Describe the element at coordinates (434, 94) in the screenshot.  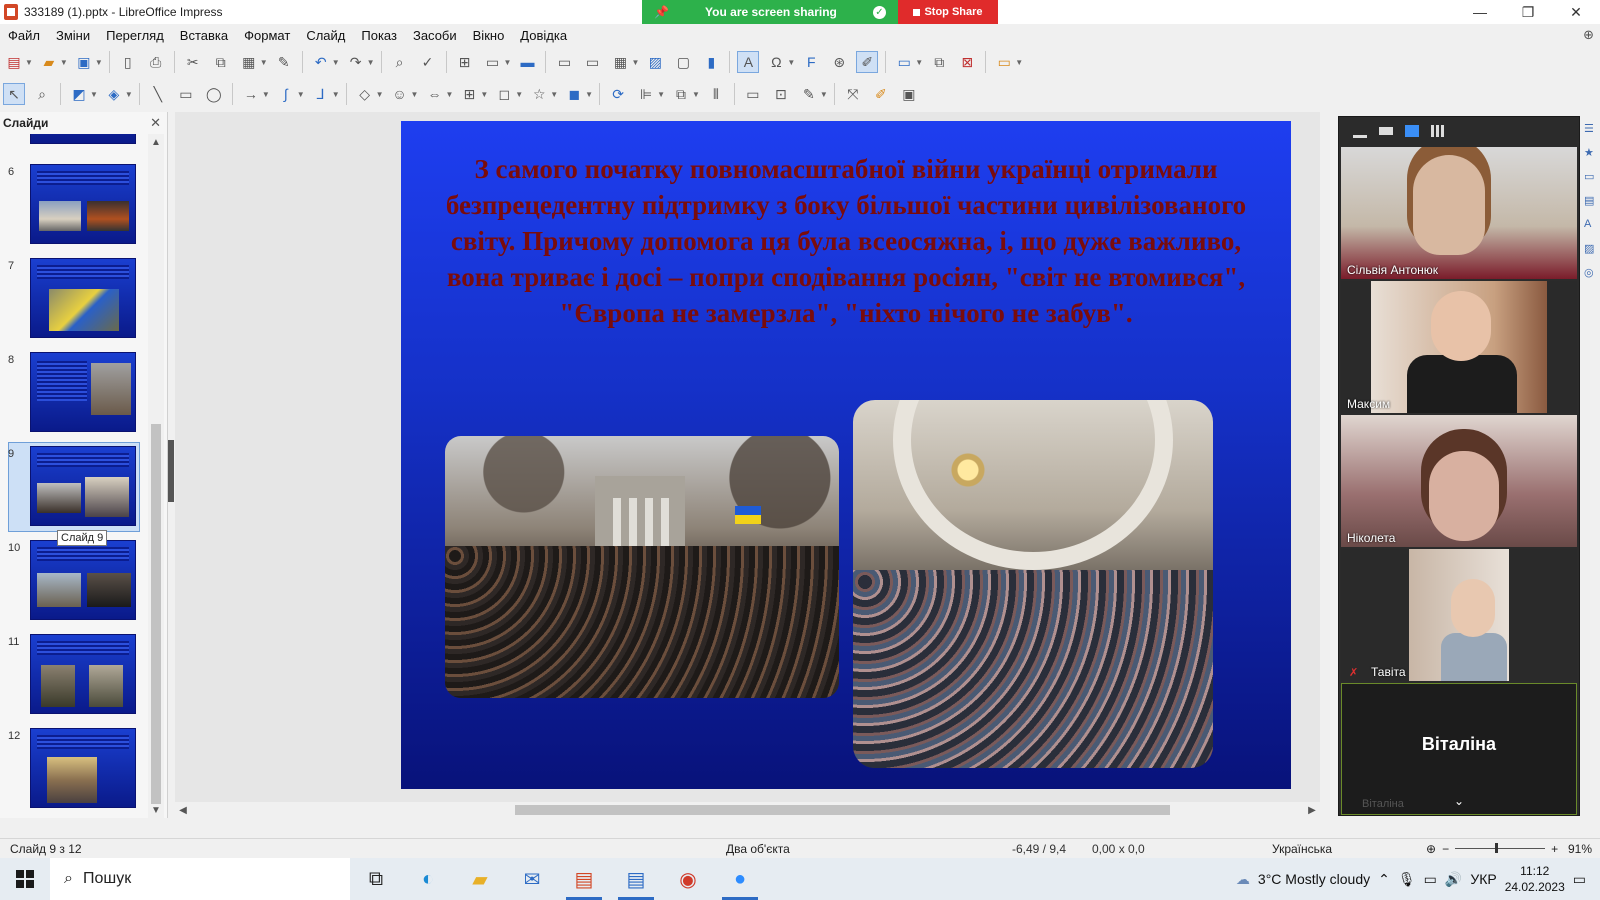
I see `block-arrows-icon: ⇔` at that location.